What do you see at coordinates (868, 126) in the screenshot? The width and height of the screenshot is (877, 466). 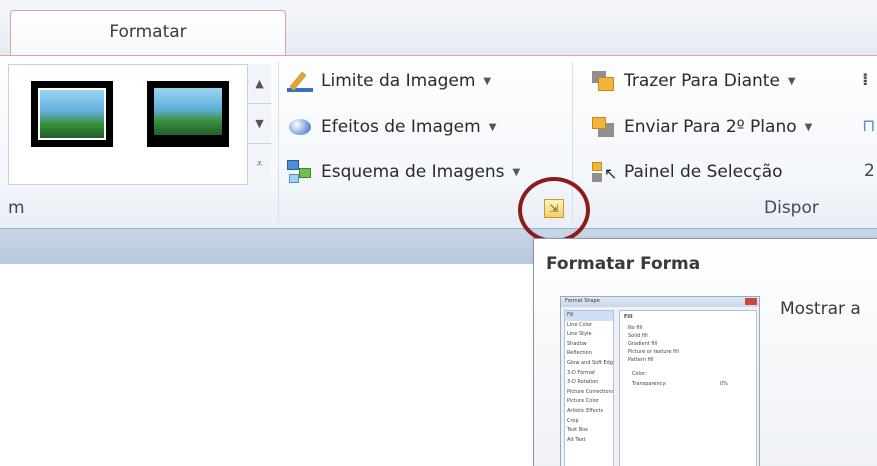 I see `group-icon: ⊓` at bounding box center [868, 126].